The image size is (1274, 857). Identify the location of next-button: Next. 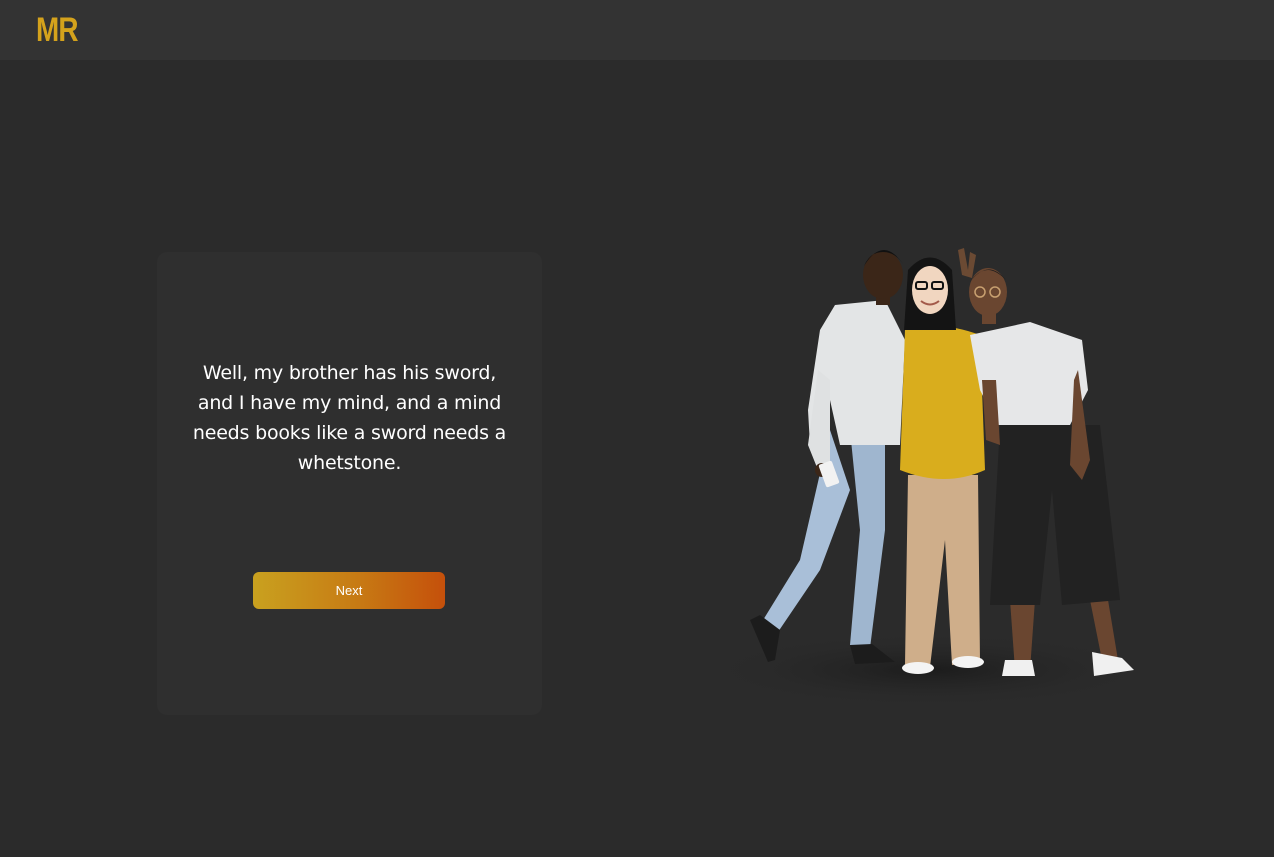
(349, 590).